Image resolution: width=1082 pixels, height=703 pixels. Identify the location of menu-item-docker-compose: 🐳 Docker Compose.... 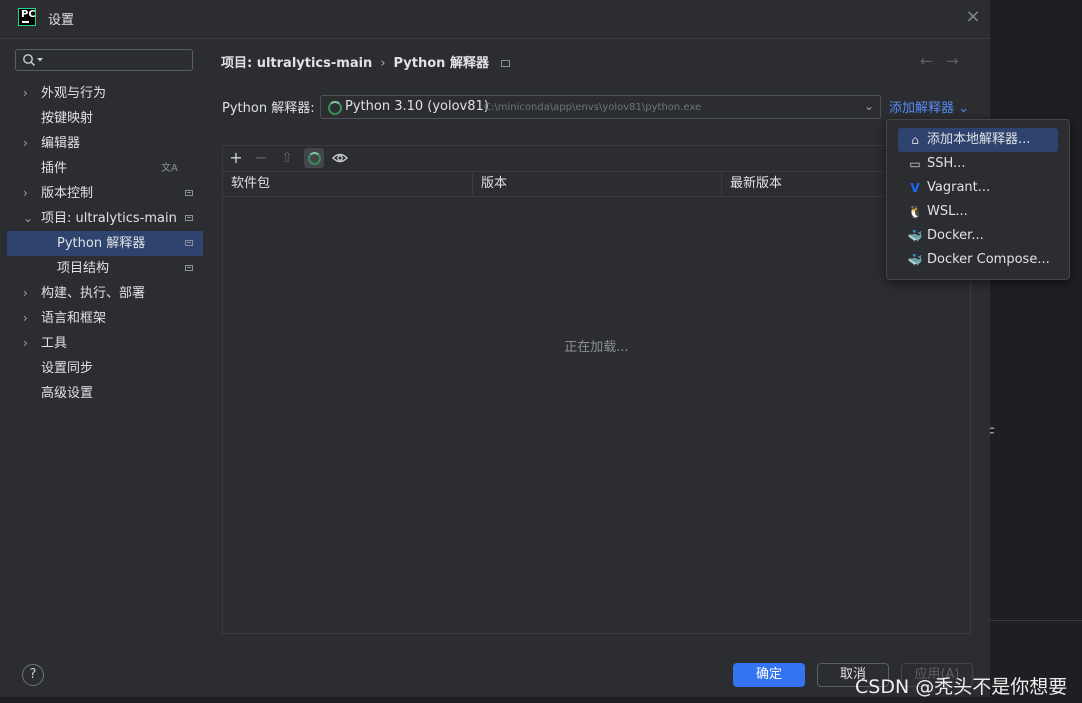
(978, 260).